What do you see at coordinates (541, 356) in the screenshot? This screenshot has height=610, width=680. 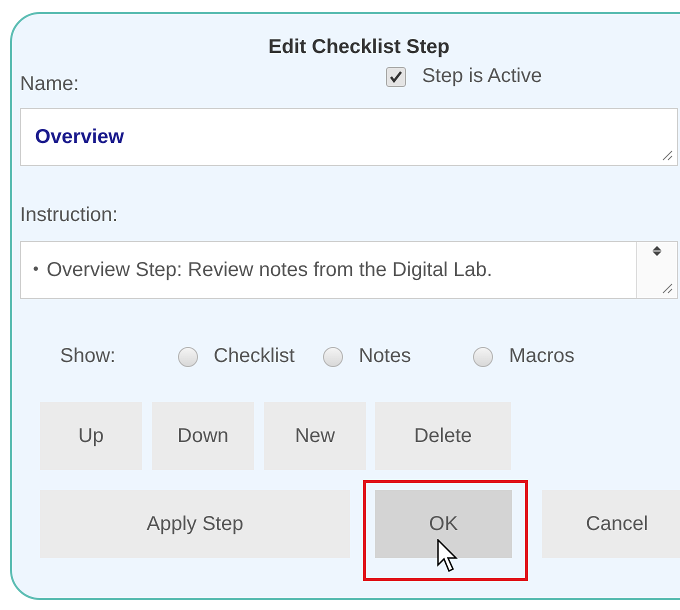 I see `radio-label: Macros` at bounding box center [541, 356].